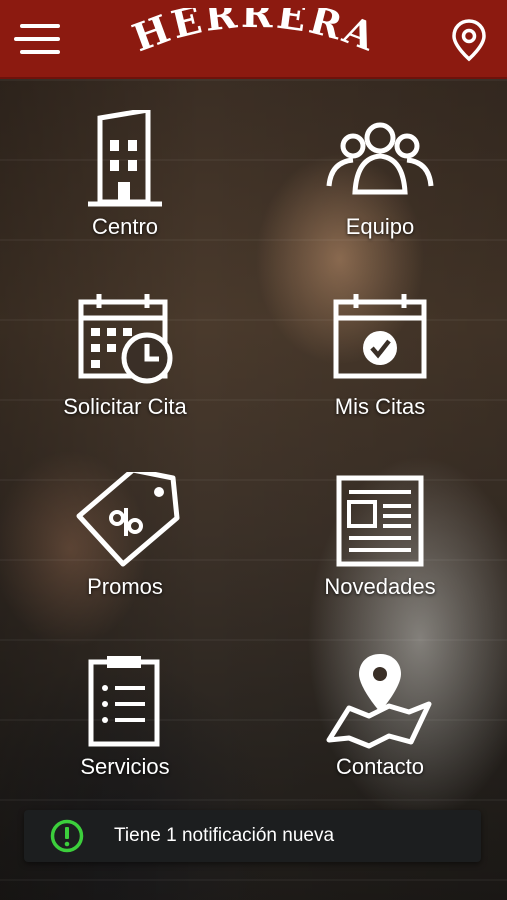  Describe the element at coordinates (380, 766) in the screenshot. I see `tile-label: Contacto` at that location.